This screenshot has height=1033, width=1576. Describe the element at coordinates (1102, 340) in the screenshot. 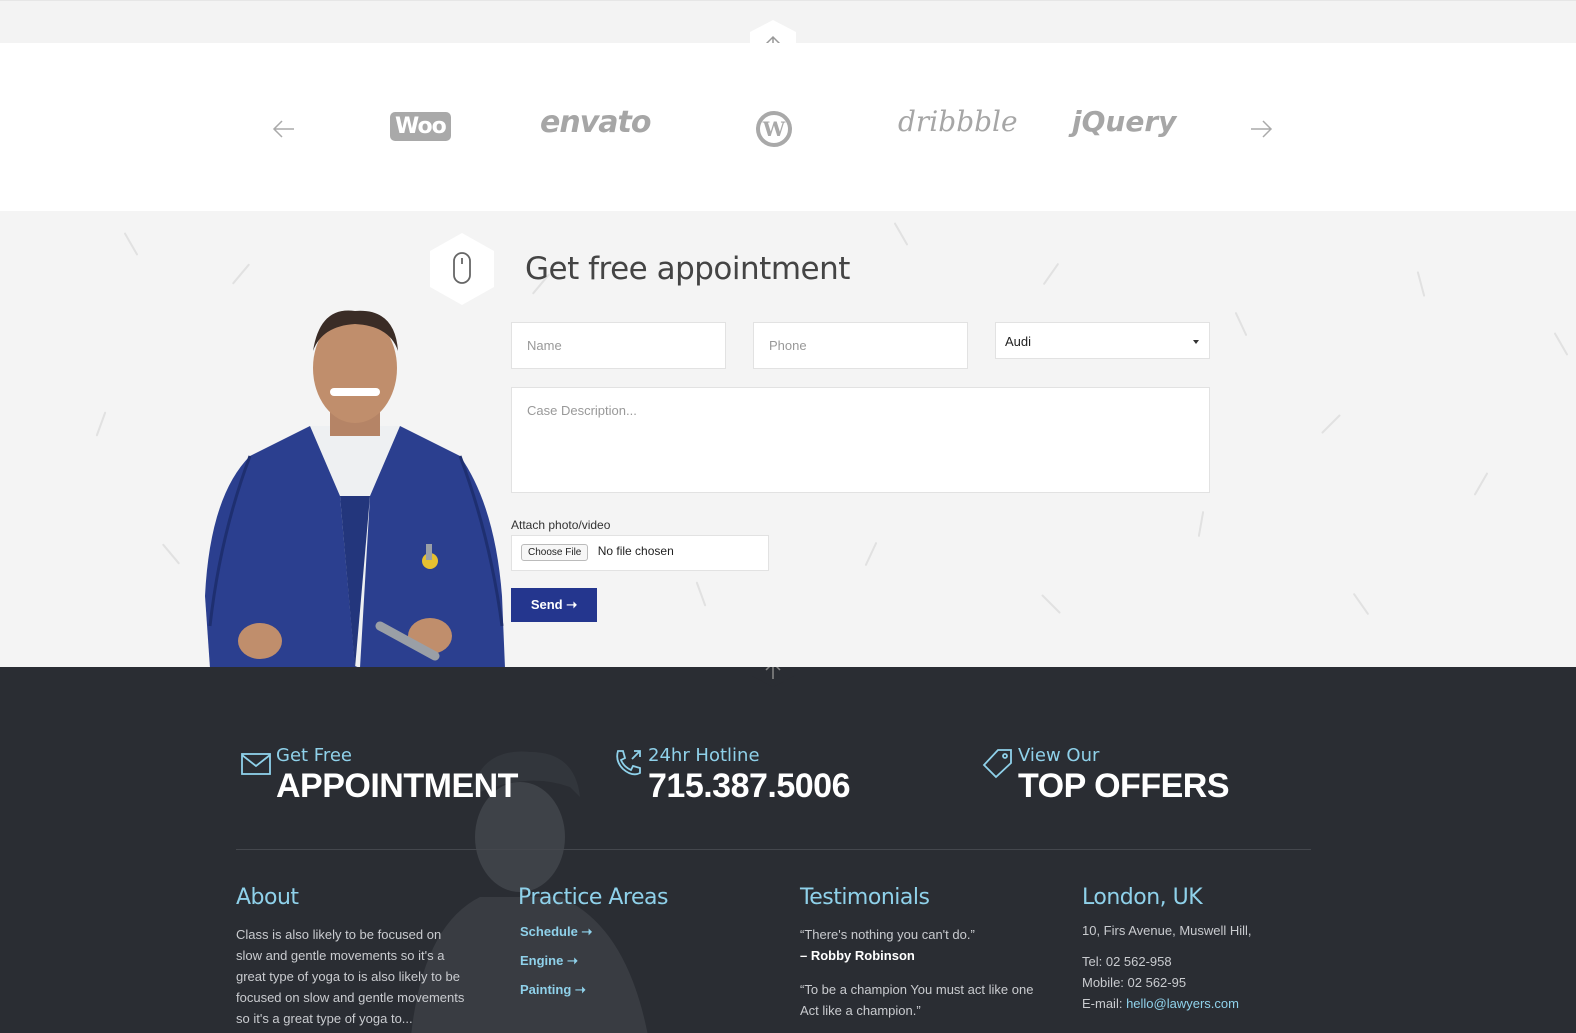

I see `car-make-select: Audi` at that location.